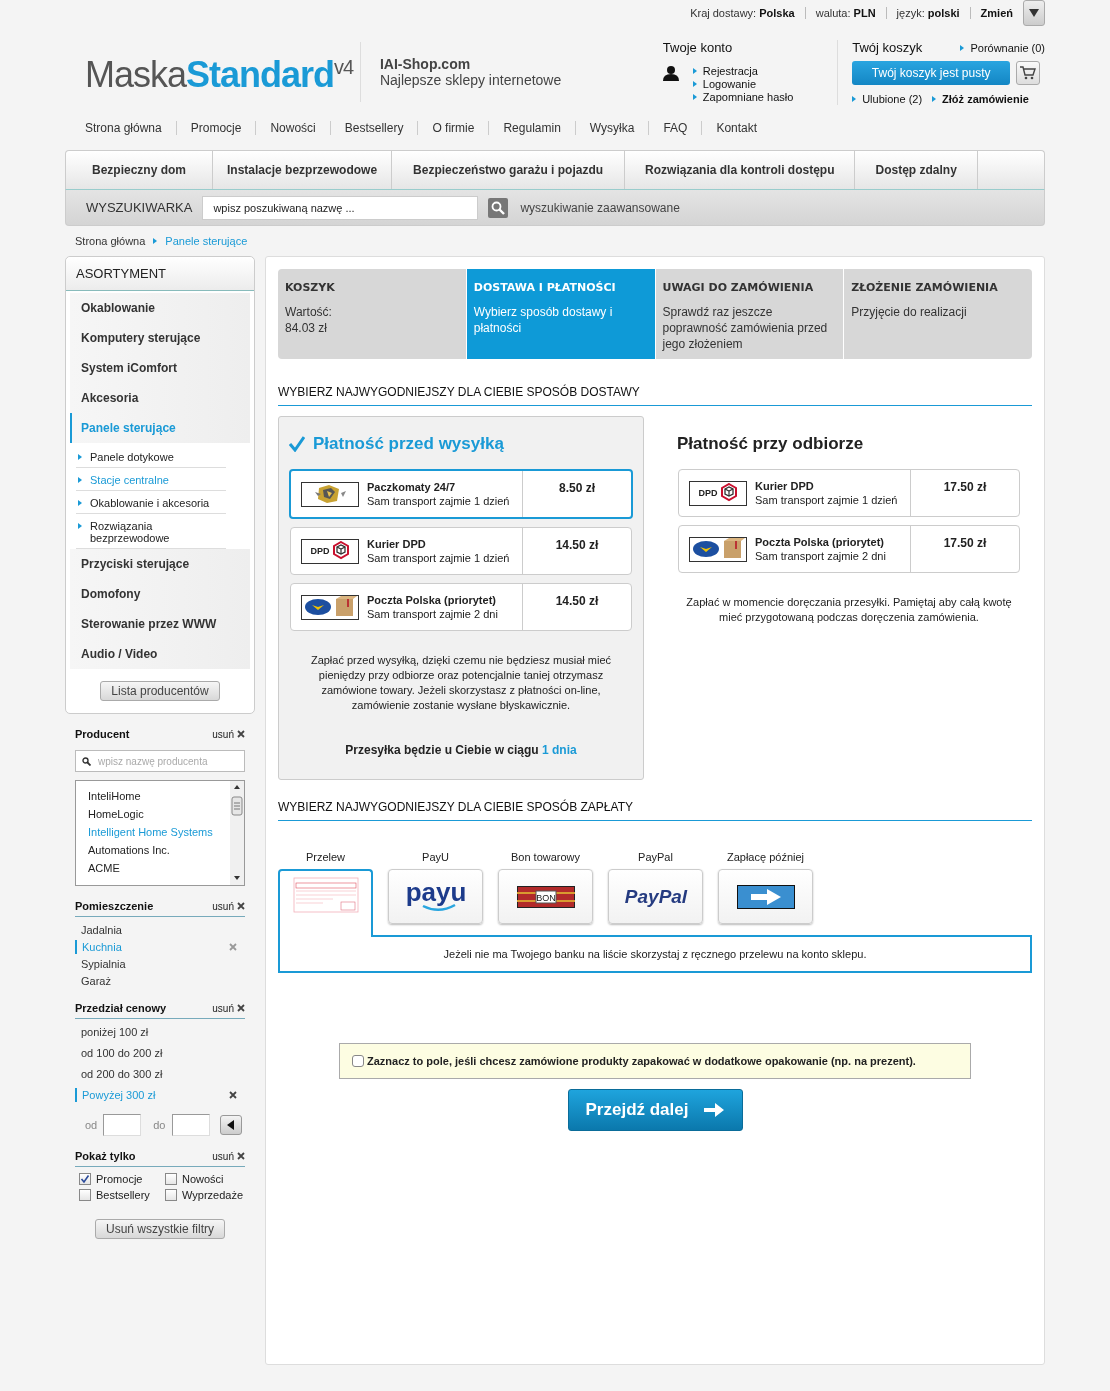 This screenshot has height=1391, width=1110. I want to click on logo-text: DPD, so click(708, 493).